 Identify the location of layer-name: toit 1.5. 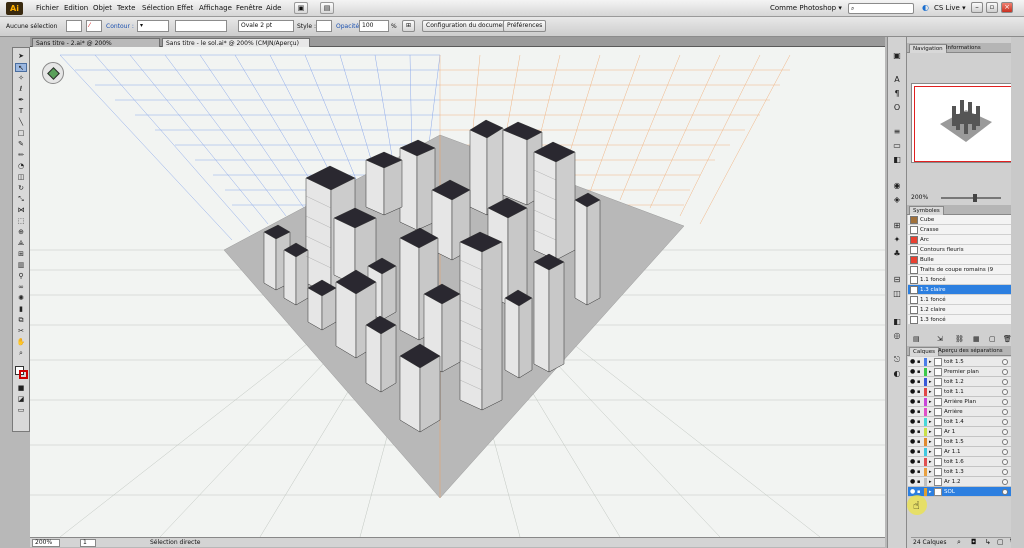
(954, 442).